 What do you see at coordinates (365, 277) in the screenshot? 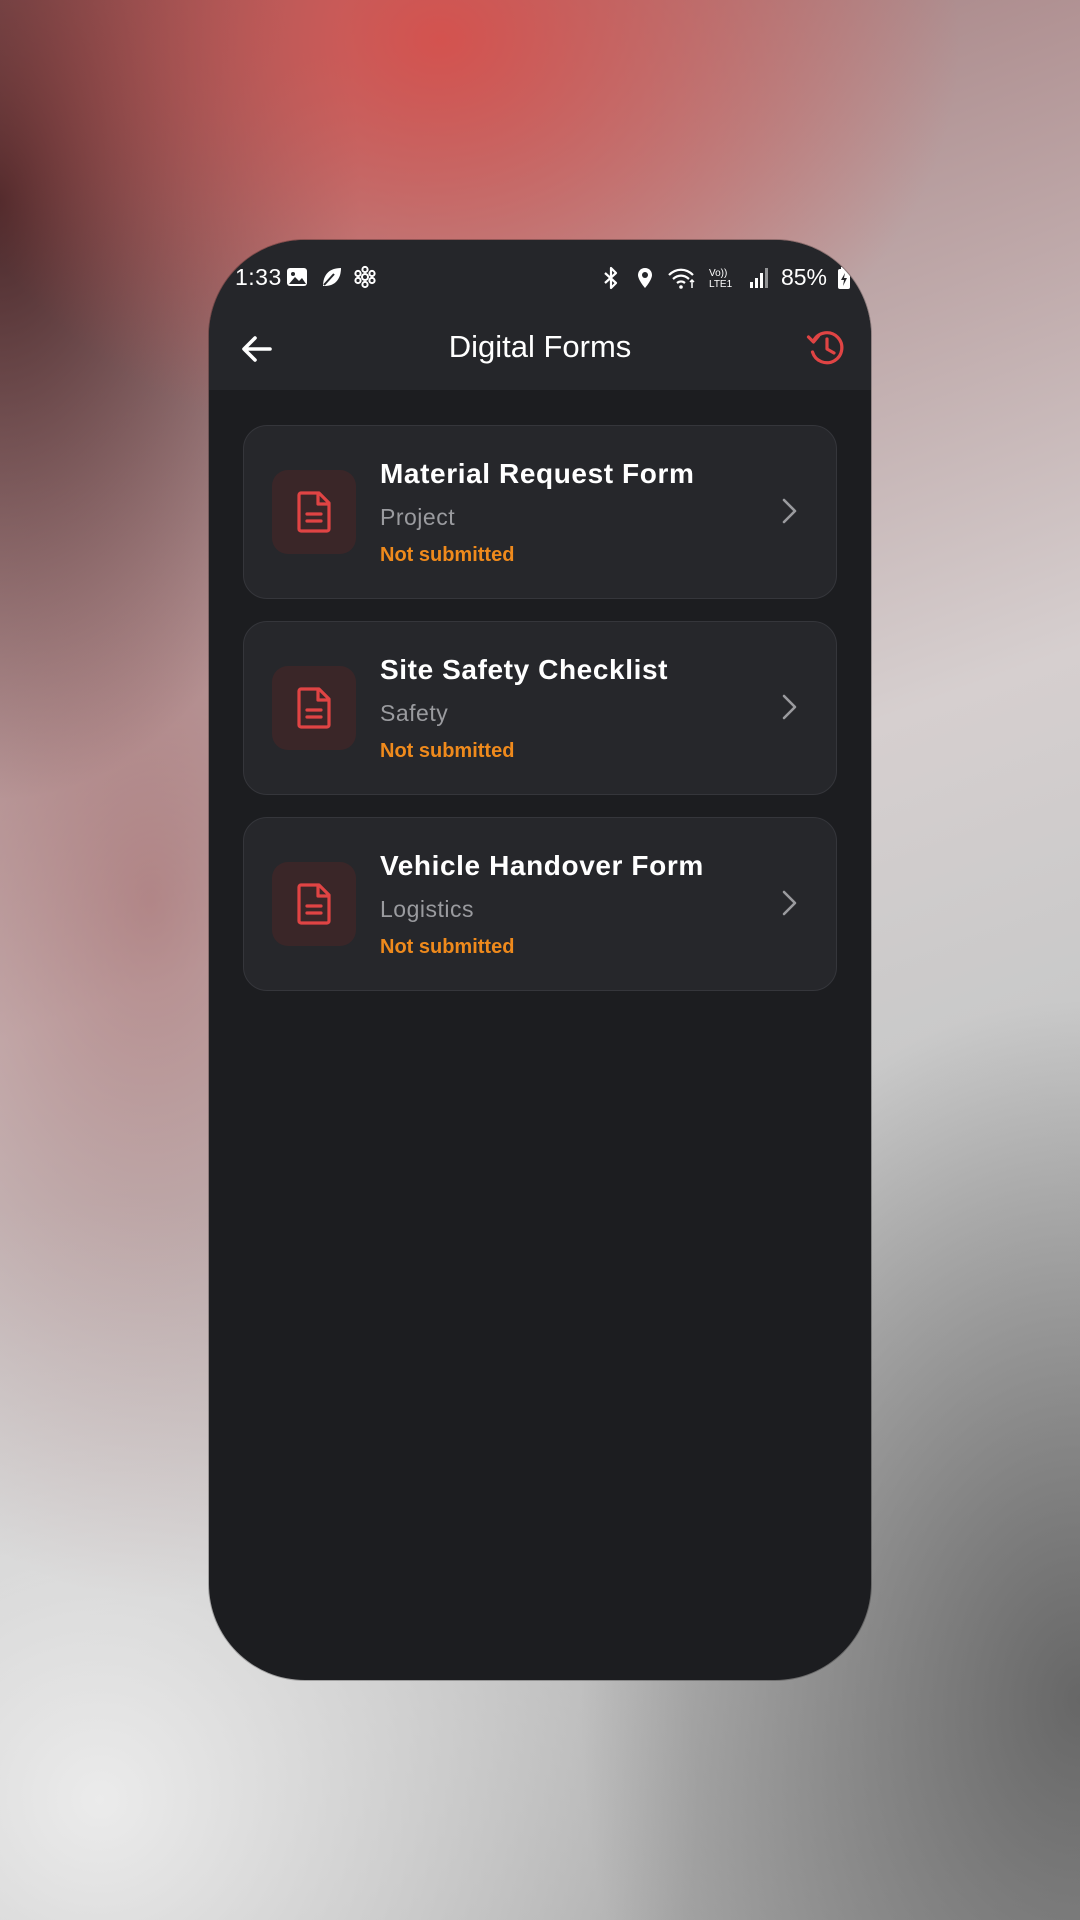
I see `flower-icon` at bounding box center [365, 277].